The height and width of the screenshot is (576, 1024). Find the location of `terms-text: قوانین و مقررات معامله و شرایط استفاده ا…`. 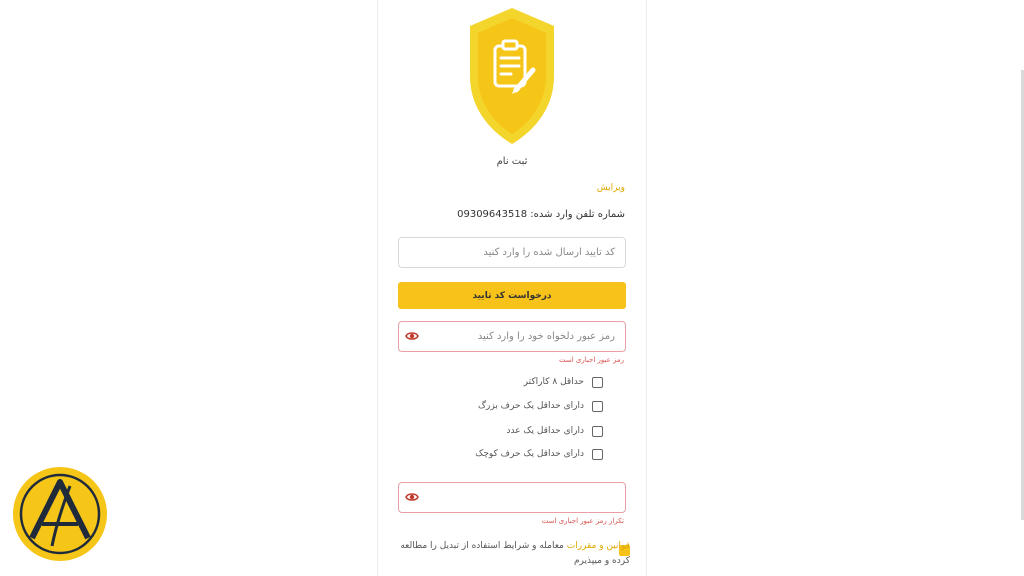

terms-text: قوانین و مقررات معامله و شرایط استفاده ا… is located at coordinates (514, 554).